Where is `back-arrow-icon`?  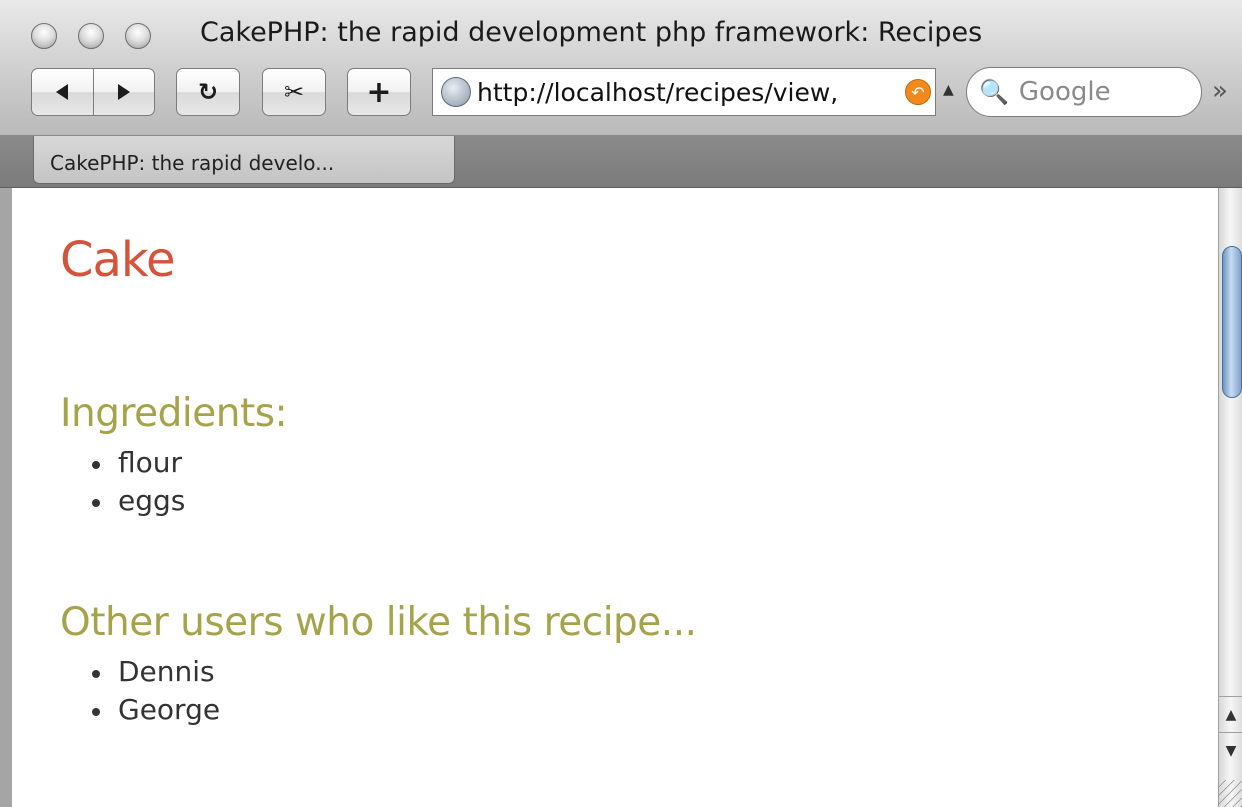
back-arrow-icon is located at coordinates (62, 92).